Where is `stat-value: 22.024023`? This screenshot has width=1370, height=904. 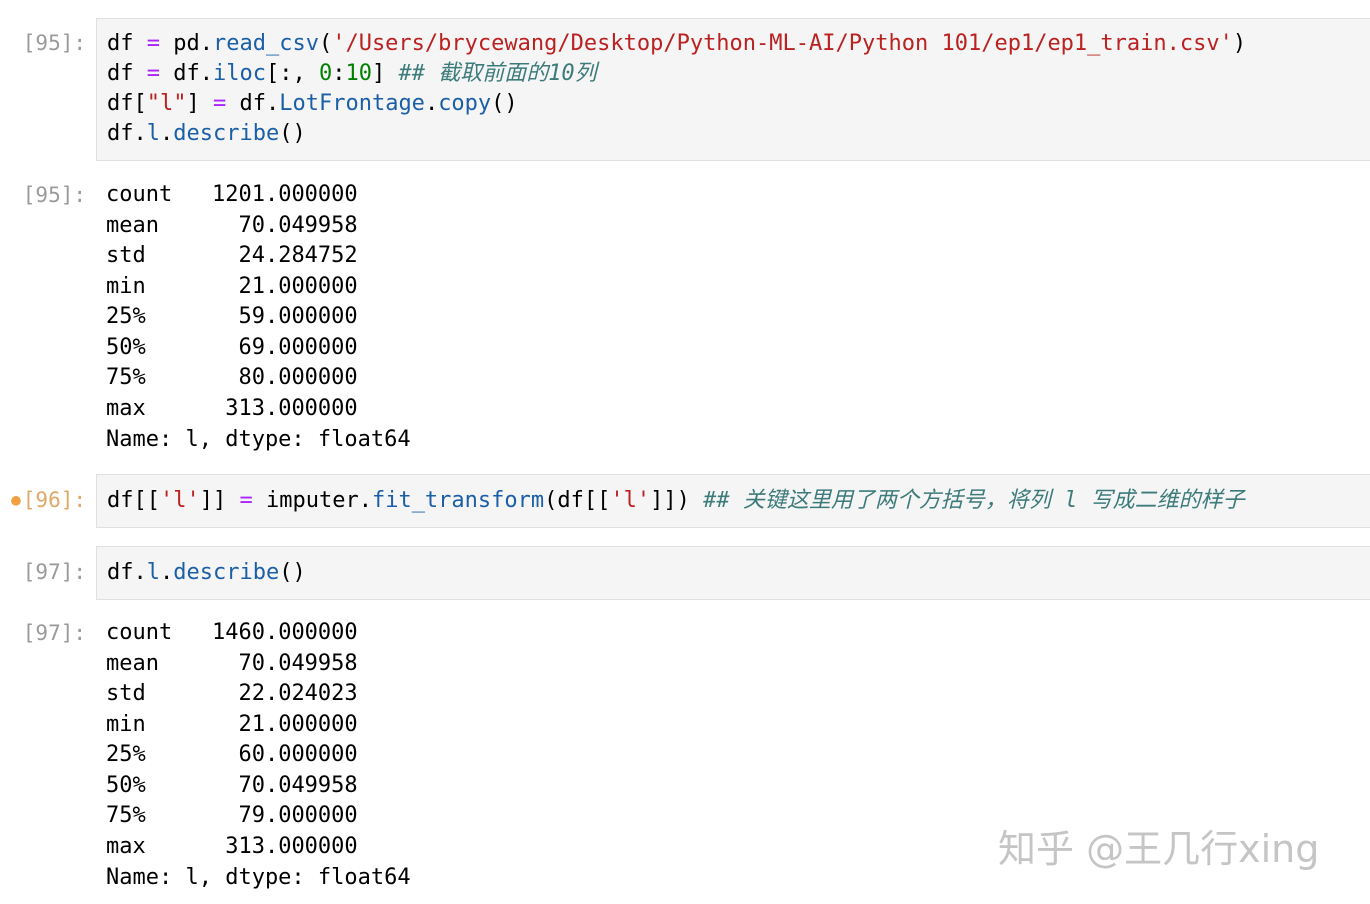 stat-value: 22.024023 is located at coordinates (284, 693).